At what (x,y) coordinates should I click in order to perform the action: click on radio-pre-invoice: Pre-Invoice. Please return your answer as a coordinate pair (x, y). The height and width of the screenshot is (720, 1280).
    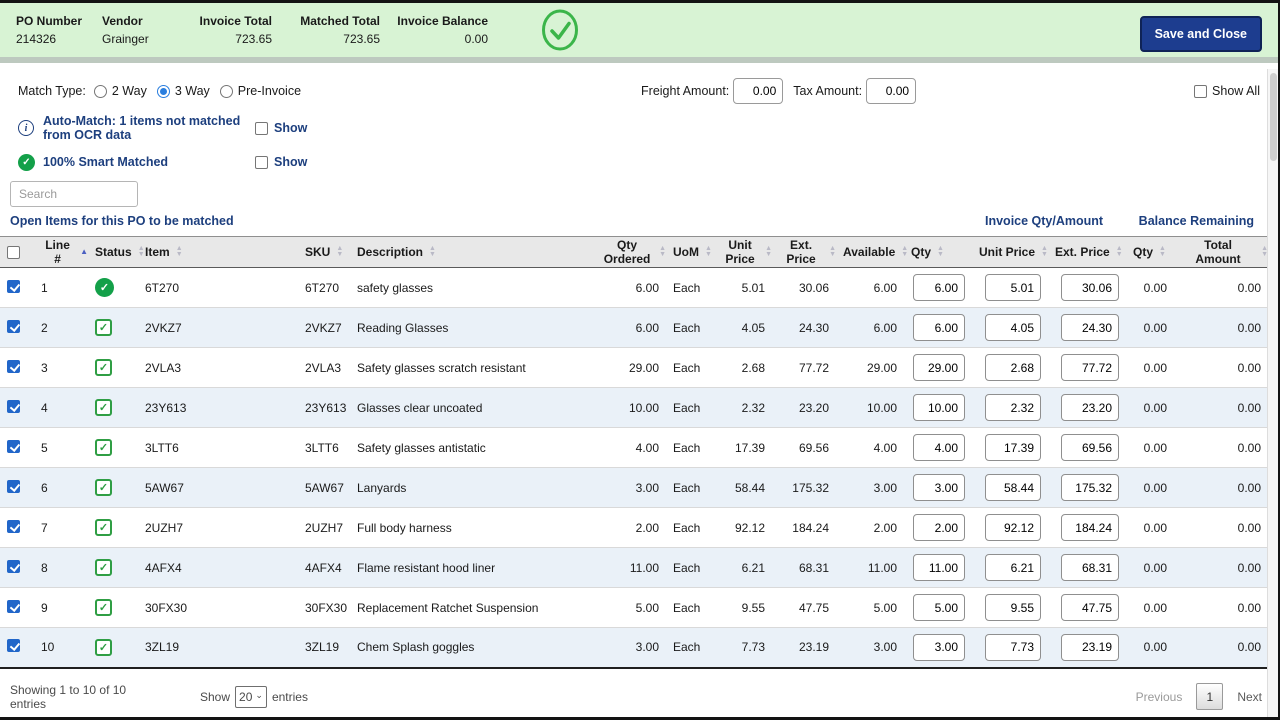
    Looking at the image, I should click on (260, 91).